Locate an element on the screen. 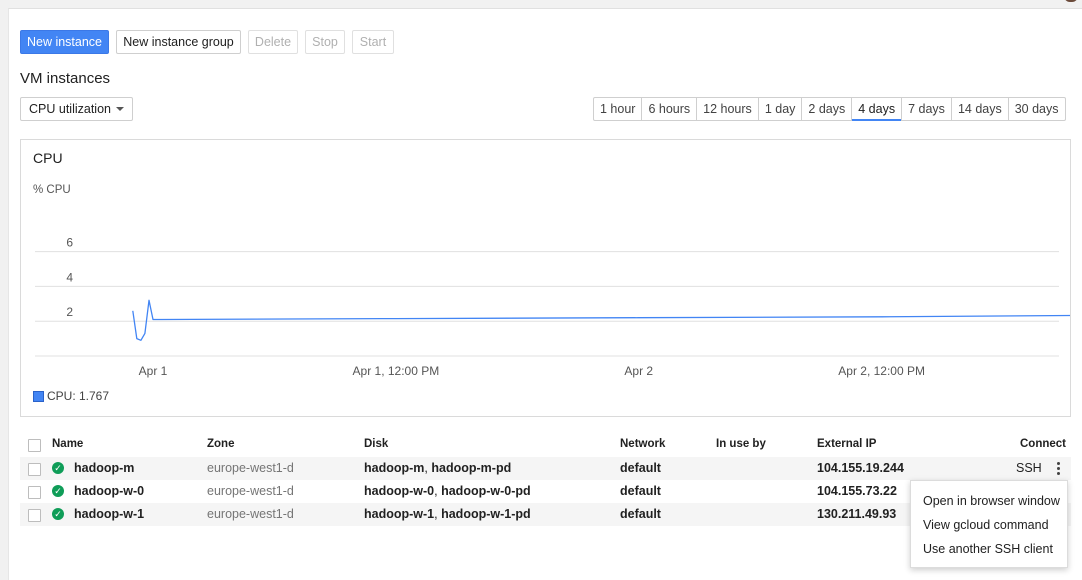 This screenshot has height=580, width=1082. range-4-days: 4 days is located at coordinates (877, 109).